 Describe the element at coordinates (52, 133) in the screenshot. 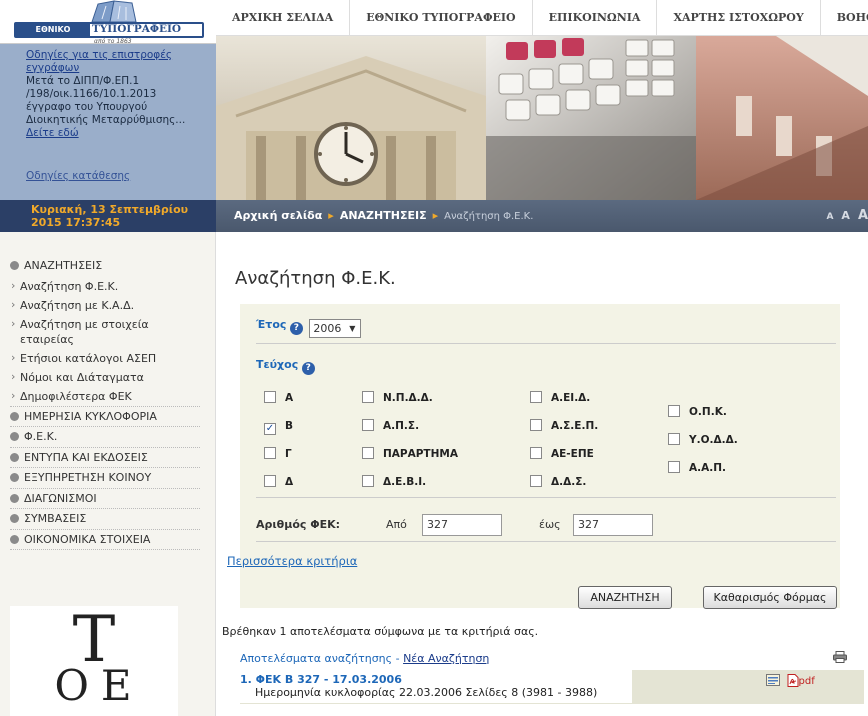

I see `news-more-link: Δείτε εδώ` at that location.